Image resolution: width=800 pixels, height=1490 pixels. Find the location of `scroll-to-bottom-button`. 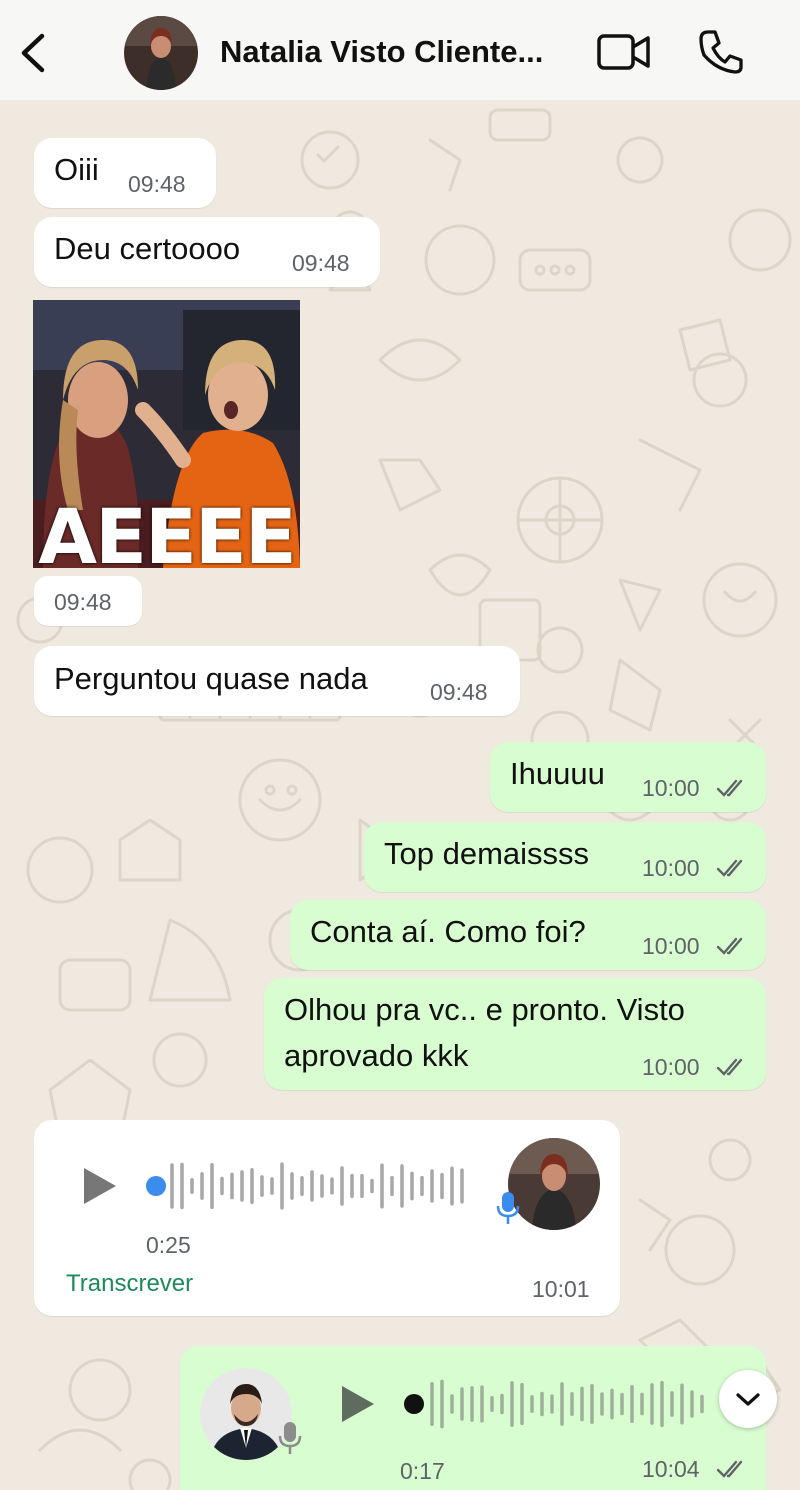

scroll-to-bottom-button is located at coordinates (748, 1399).